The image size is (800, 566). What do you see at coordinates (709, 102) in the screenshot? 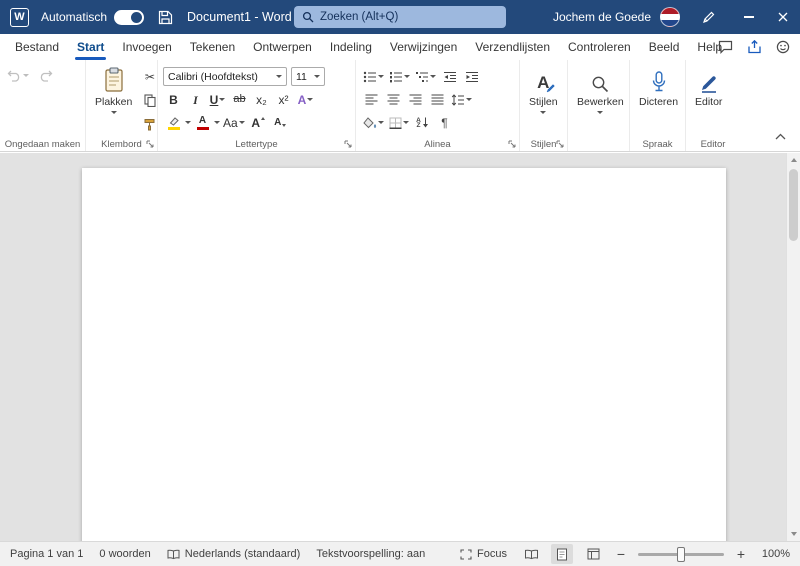
I see `editor-label: Editor` at bounding box center [709, 102].